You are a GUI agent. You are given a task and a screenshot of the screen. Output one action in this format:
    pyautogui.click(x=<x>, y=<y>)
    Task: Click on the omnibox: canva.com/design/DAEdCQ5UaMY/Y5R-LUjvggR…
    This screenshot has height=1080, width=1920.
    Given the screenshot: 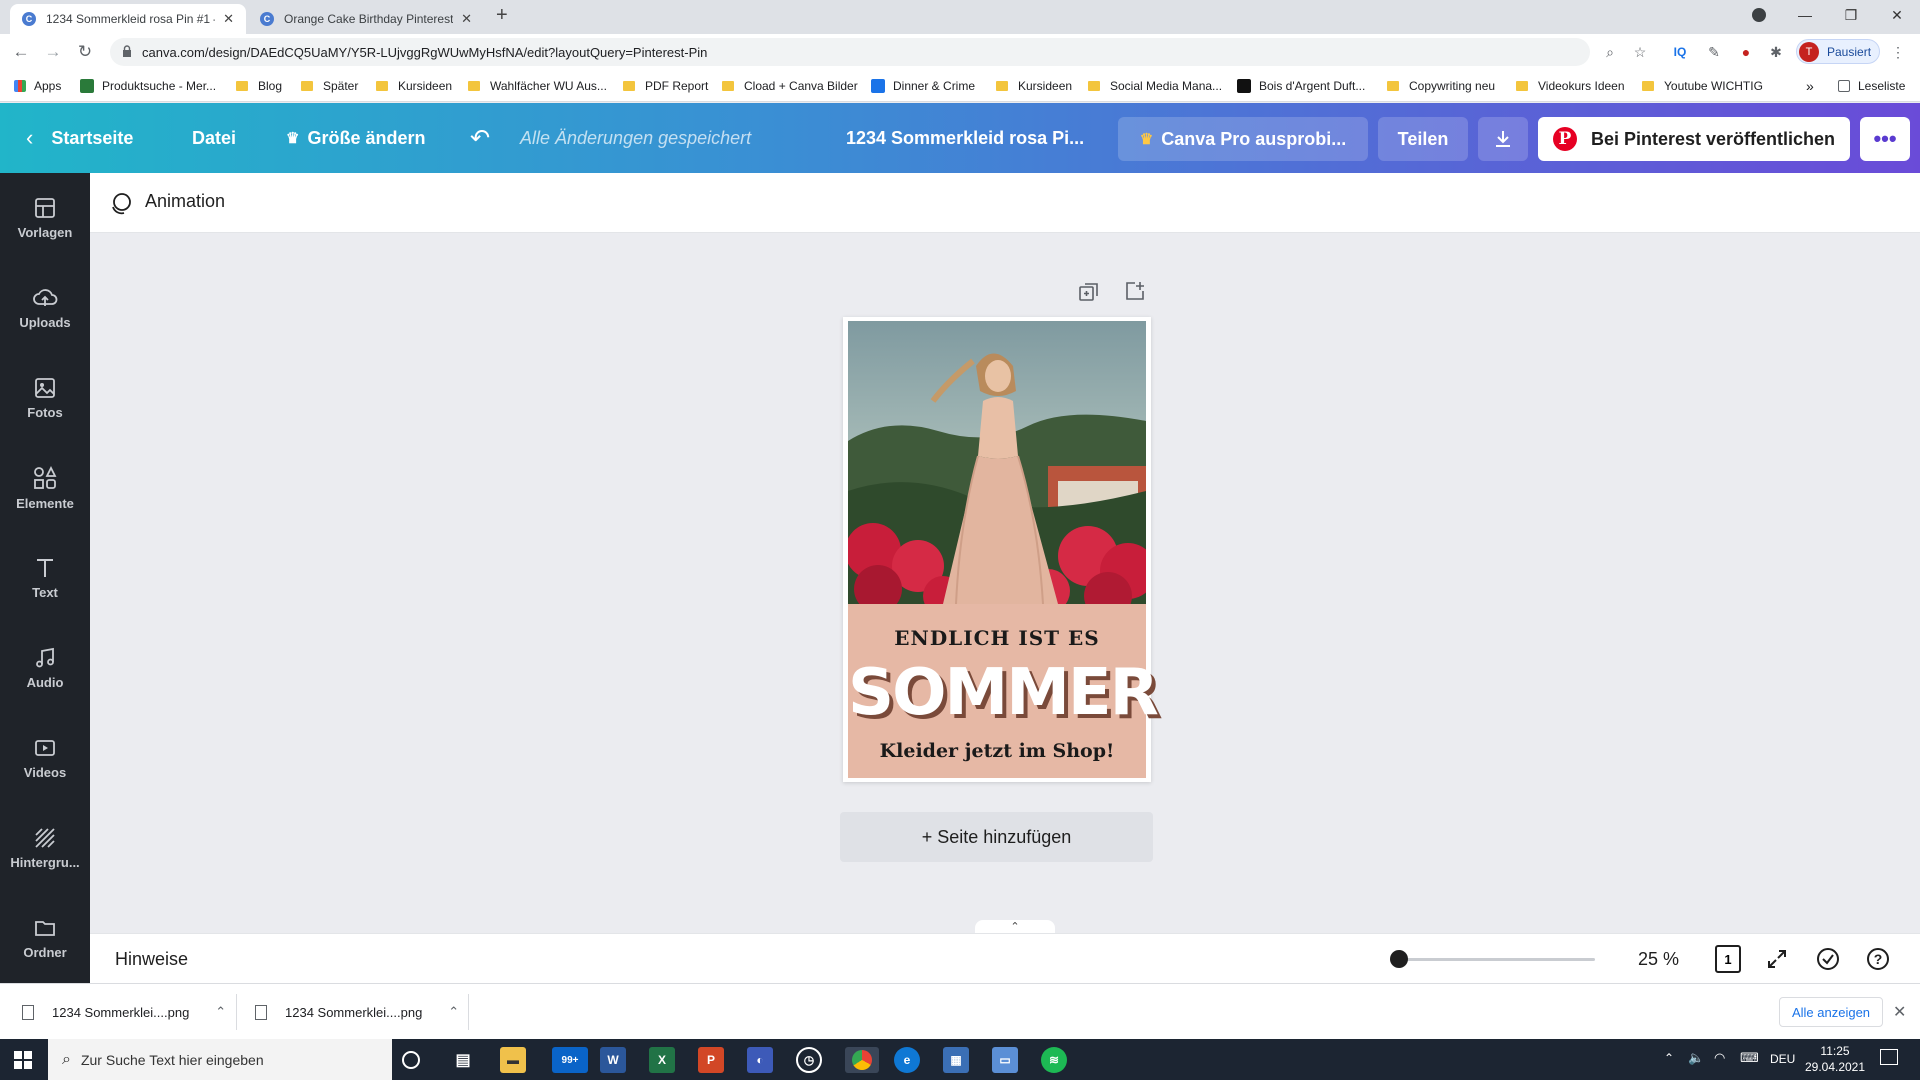 What is the action you would take?
    pyautogui.click(x=862, y=52)
    